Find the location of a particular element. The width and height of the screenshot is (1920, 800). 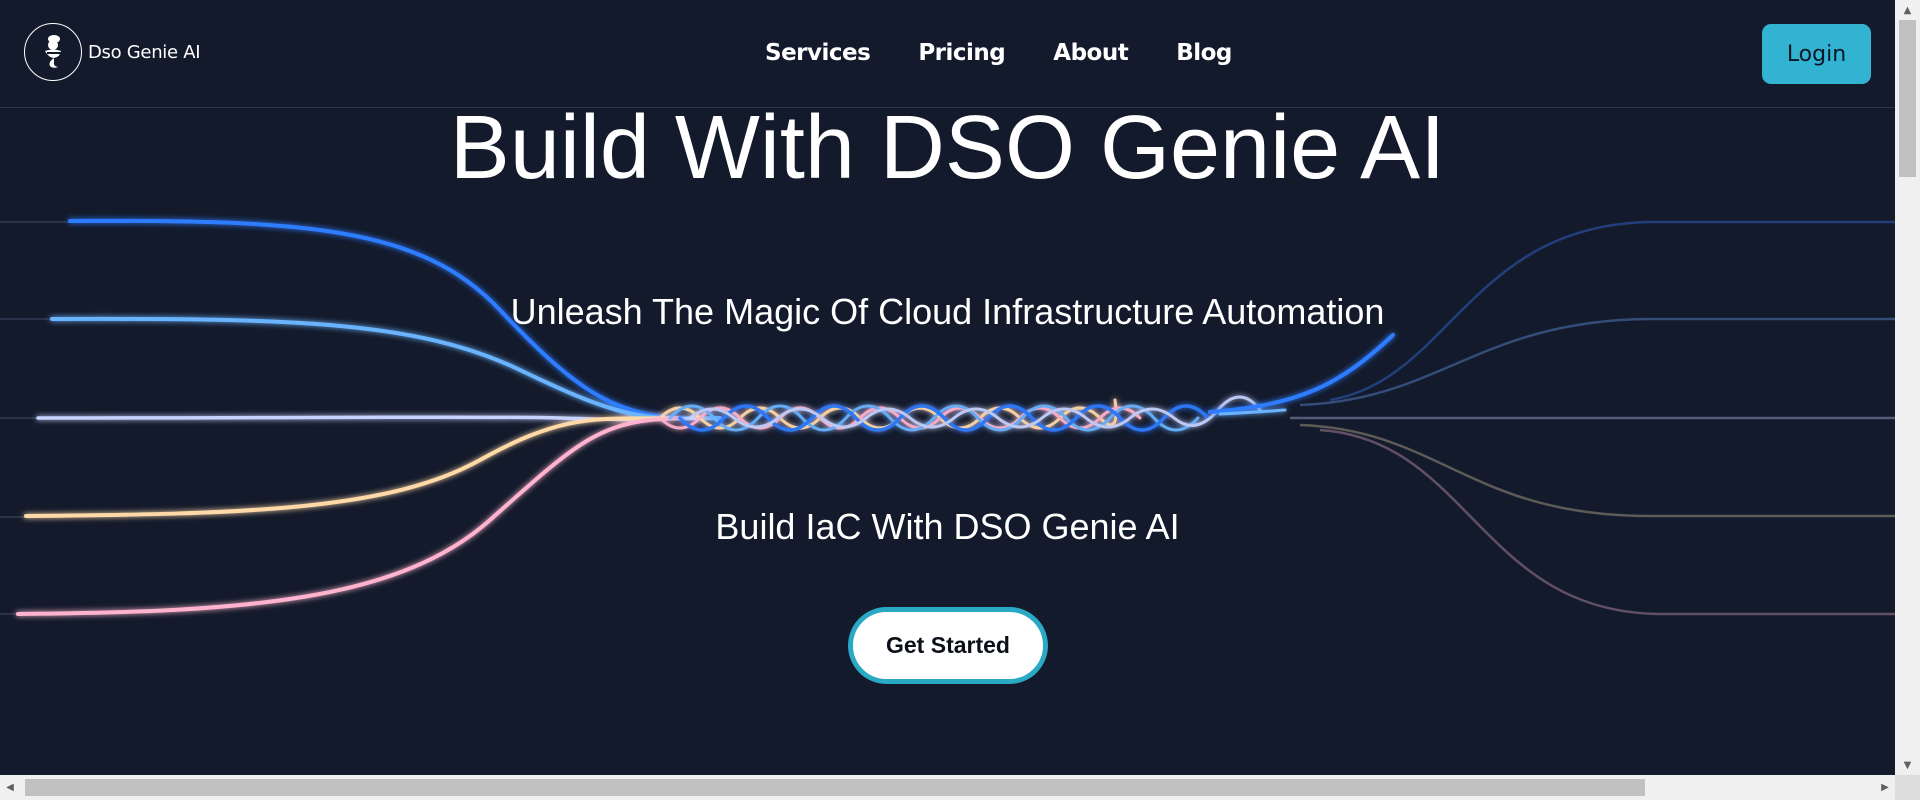

scroll-right-arrow-icon: ▶ is located at coordinates (1885, 787).